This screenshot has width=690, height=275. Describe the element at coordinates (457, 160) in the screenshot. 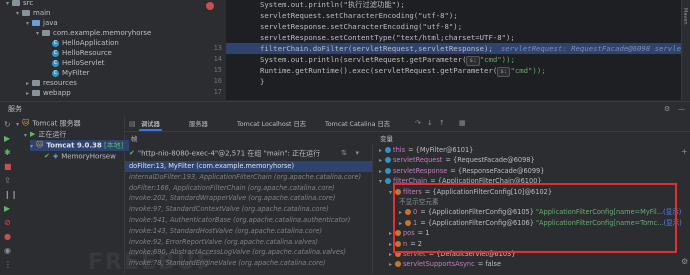

I see `variable-row: ▸ servletRequest = {RequestFacade@6098}` at that location.